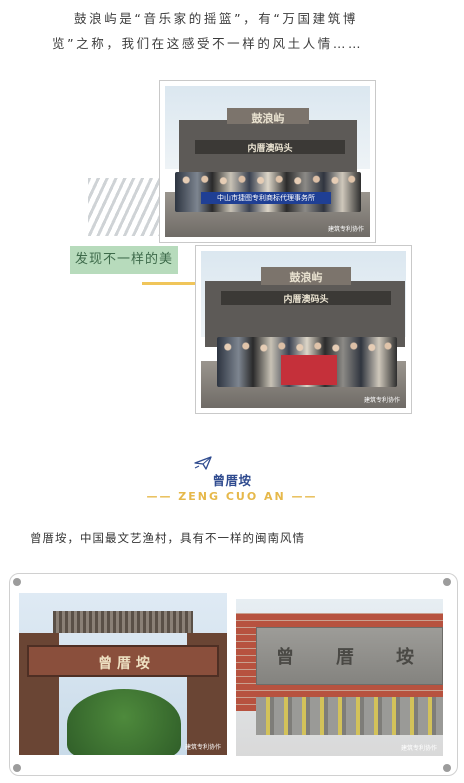 This screenshot has height=783, width=464. Describe the element at coordinates (17, 768) in the screenshot. I see `card-pin-bottom-left` at that location.